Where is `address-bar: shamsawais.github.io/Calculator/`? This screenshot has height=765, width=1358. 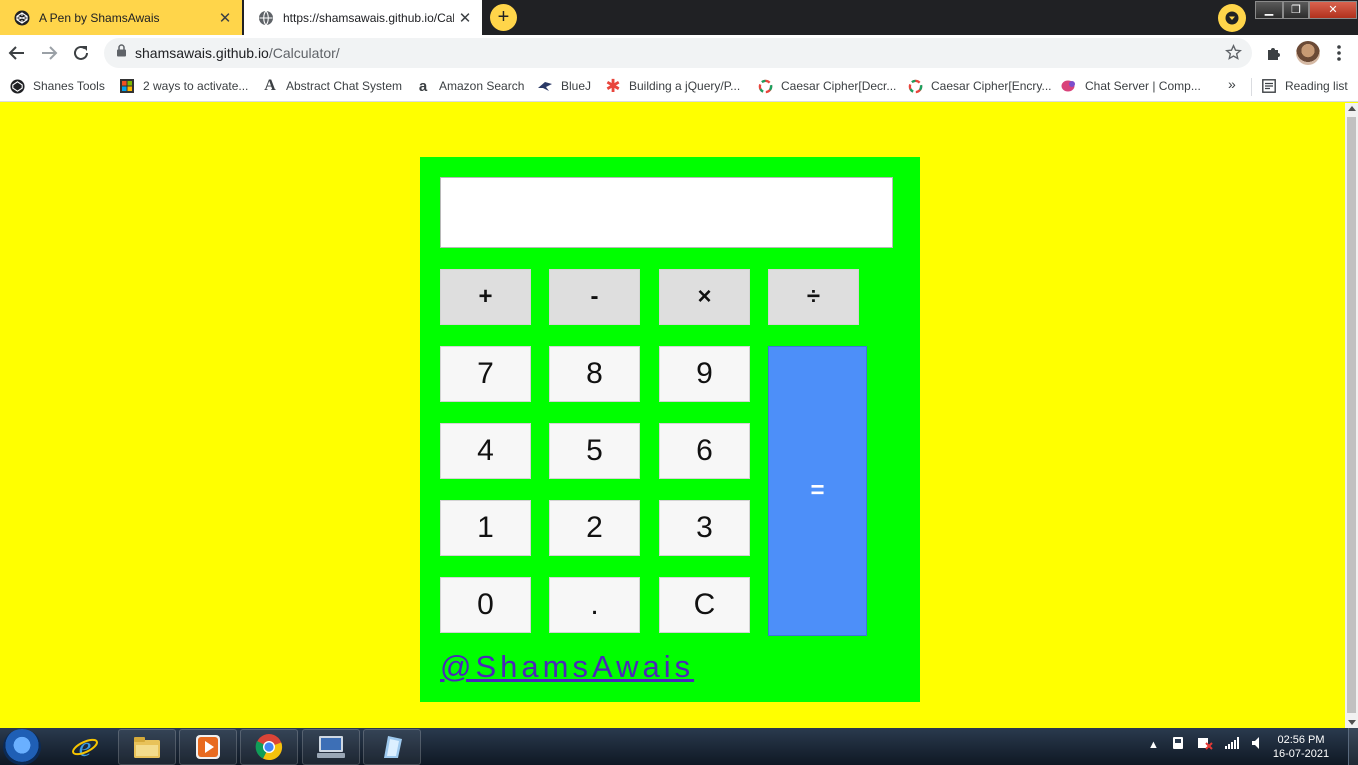
address-bar: shamsawais.github.io/Calculator/ is located at coordinates (678, 53).